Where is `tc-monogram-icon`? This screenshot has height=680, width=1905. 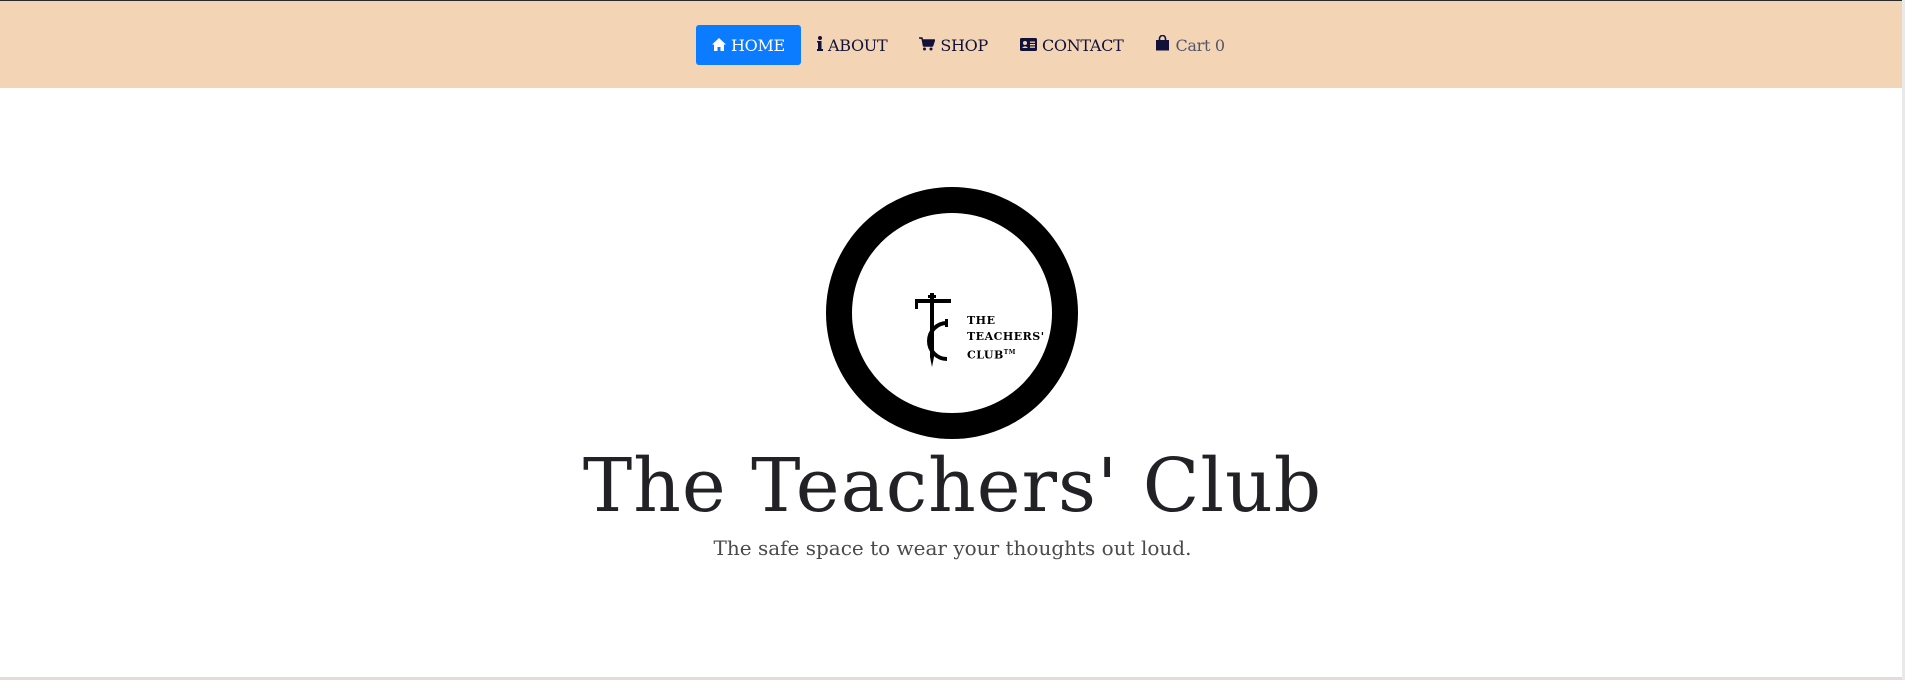 tc-monogram-icon is located at coordinates (933, 330).